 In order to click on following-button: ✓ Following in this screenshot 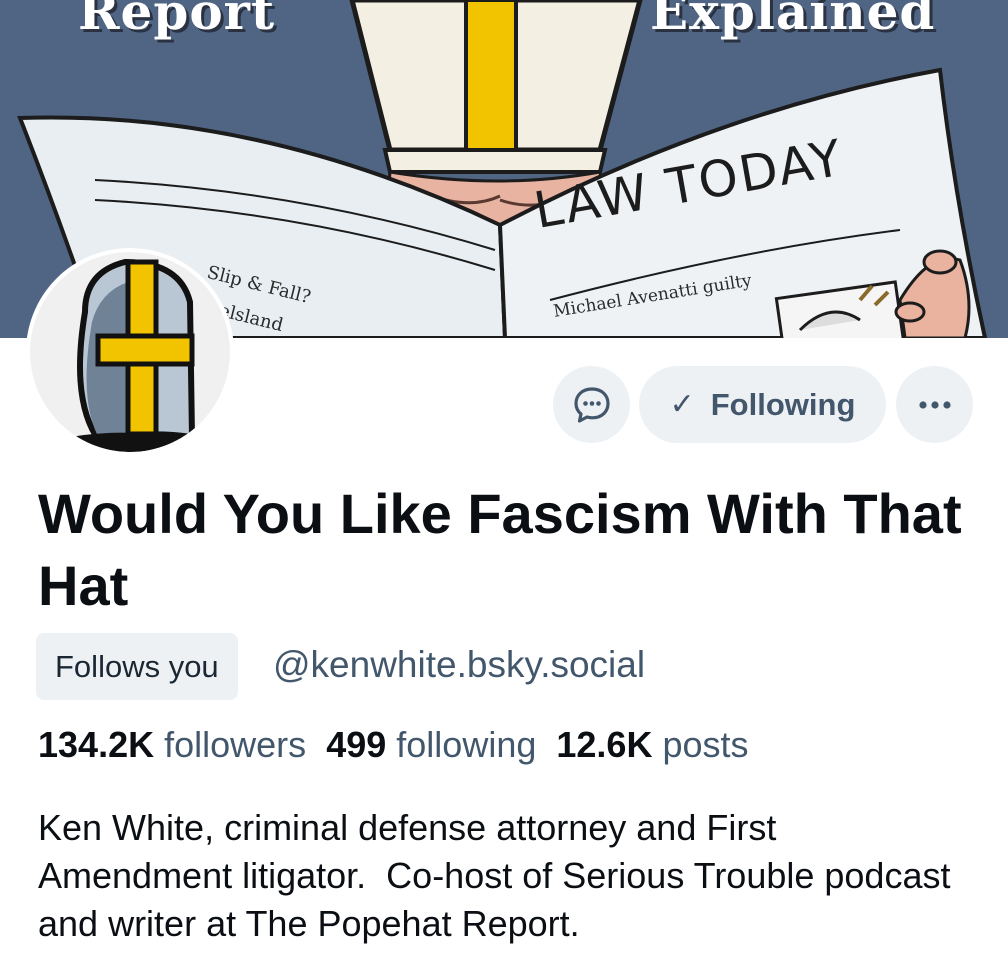, I will do `click(762, 404)`.